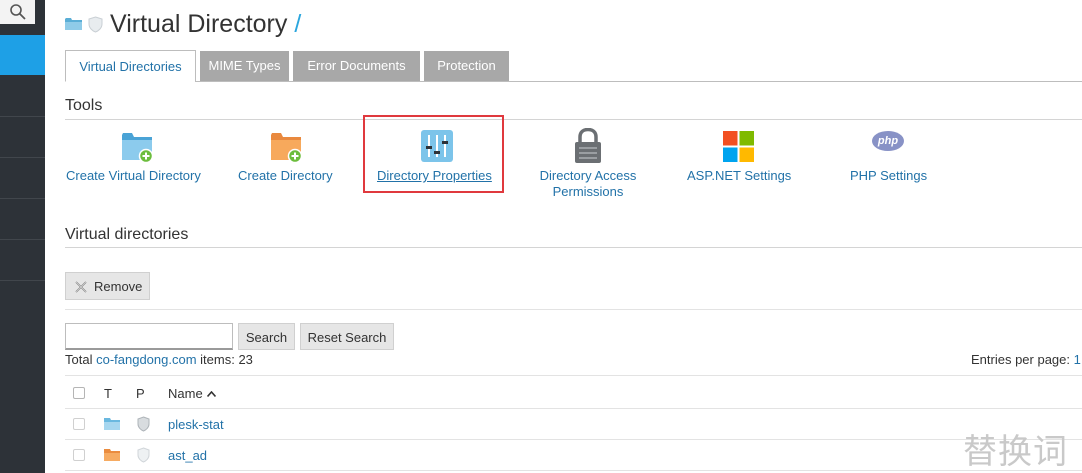 The image size is (1082, 473). Describe the element at coordinates (81, 287) in the screenshot. I see `close-icon` at that location.